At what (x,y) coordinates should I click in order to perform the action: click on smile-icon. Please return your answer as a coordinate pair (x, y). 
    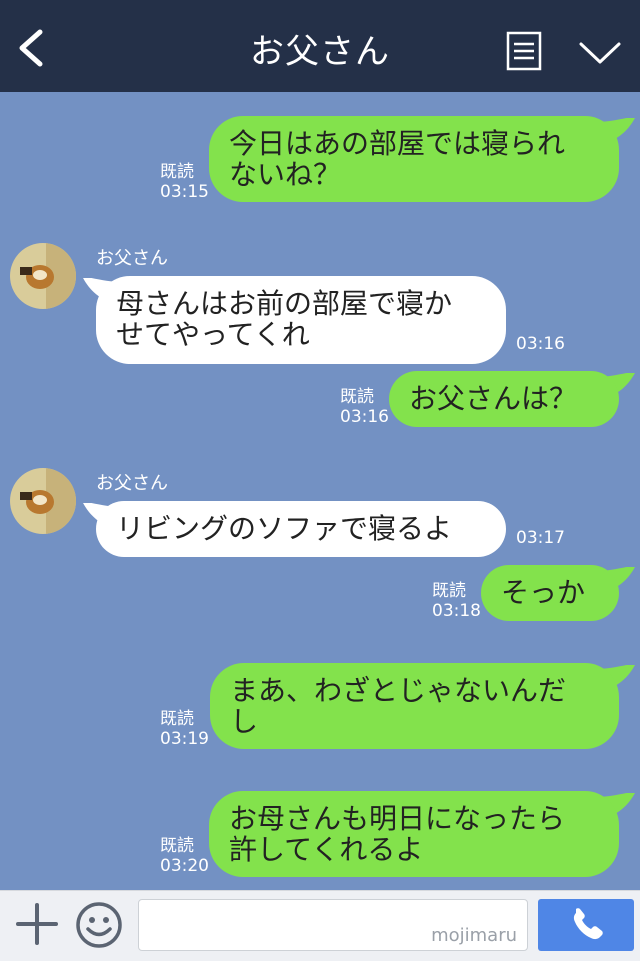
    Looking at the image, I should click on (99, 925).